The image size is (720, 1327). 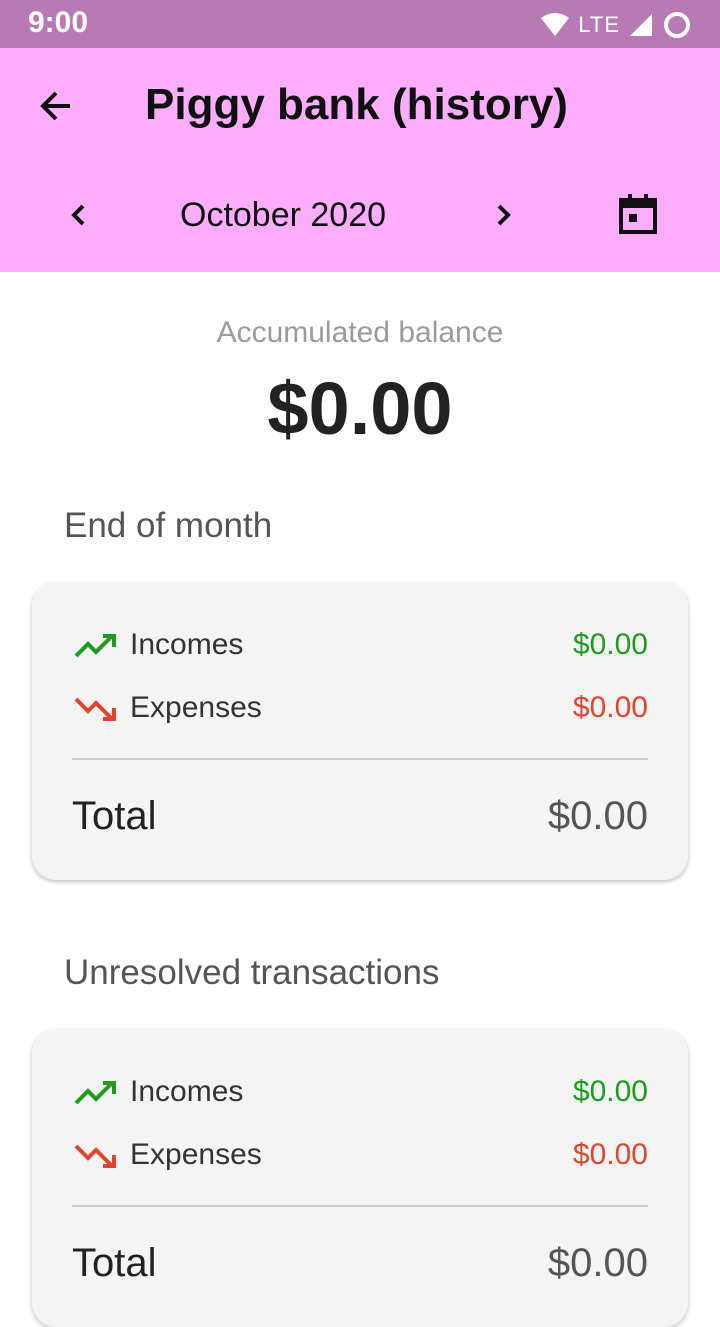 I want to click on status-icons: LTE, so click(x=616, y=25).